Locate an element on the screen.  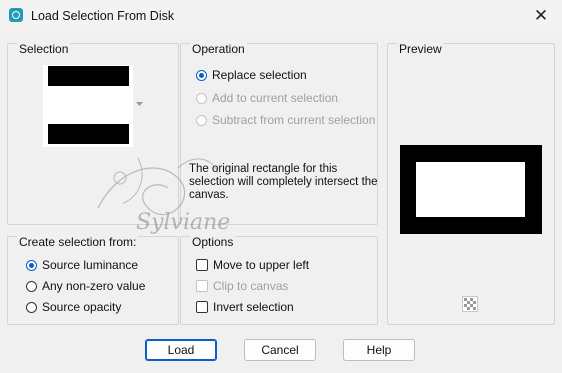
preview-group-label: Preview is located at coordinates (420, 49).